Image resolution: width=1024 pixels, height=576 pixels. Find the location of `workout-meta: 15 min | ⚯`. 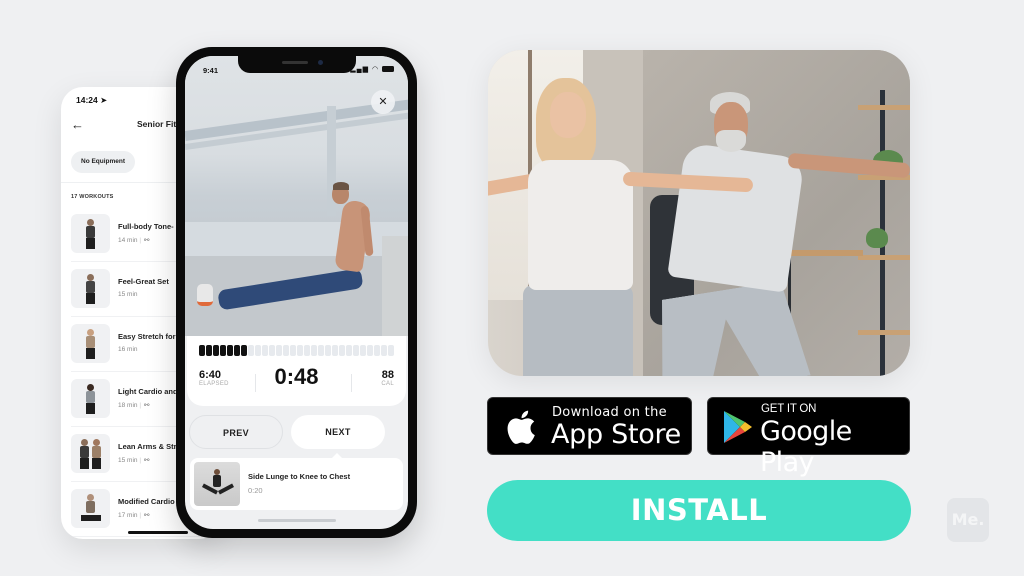

workout-meta: 15 min | ⚯ is located at coordinates (134, 460).